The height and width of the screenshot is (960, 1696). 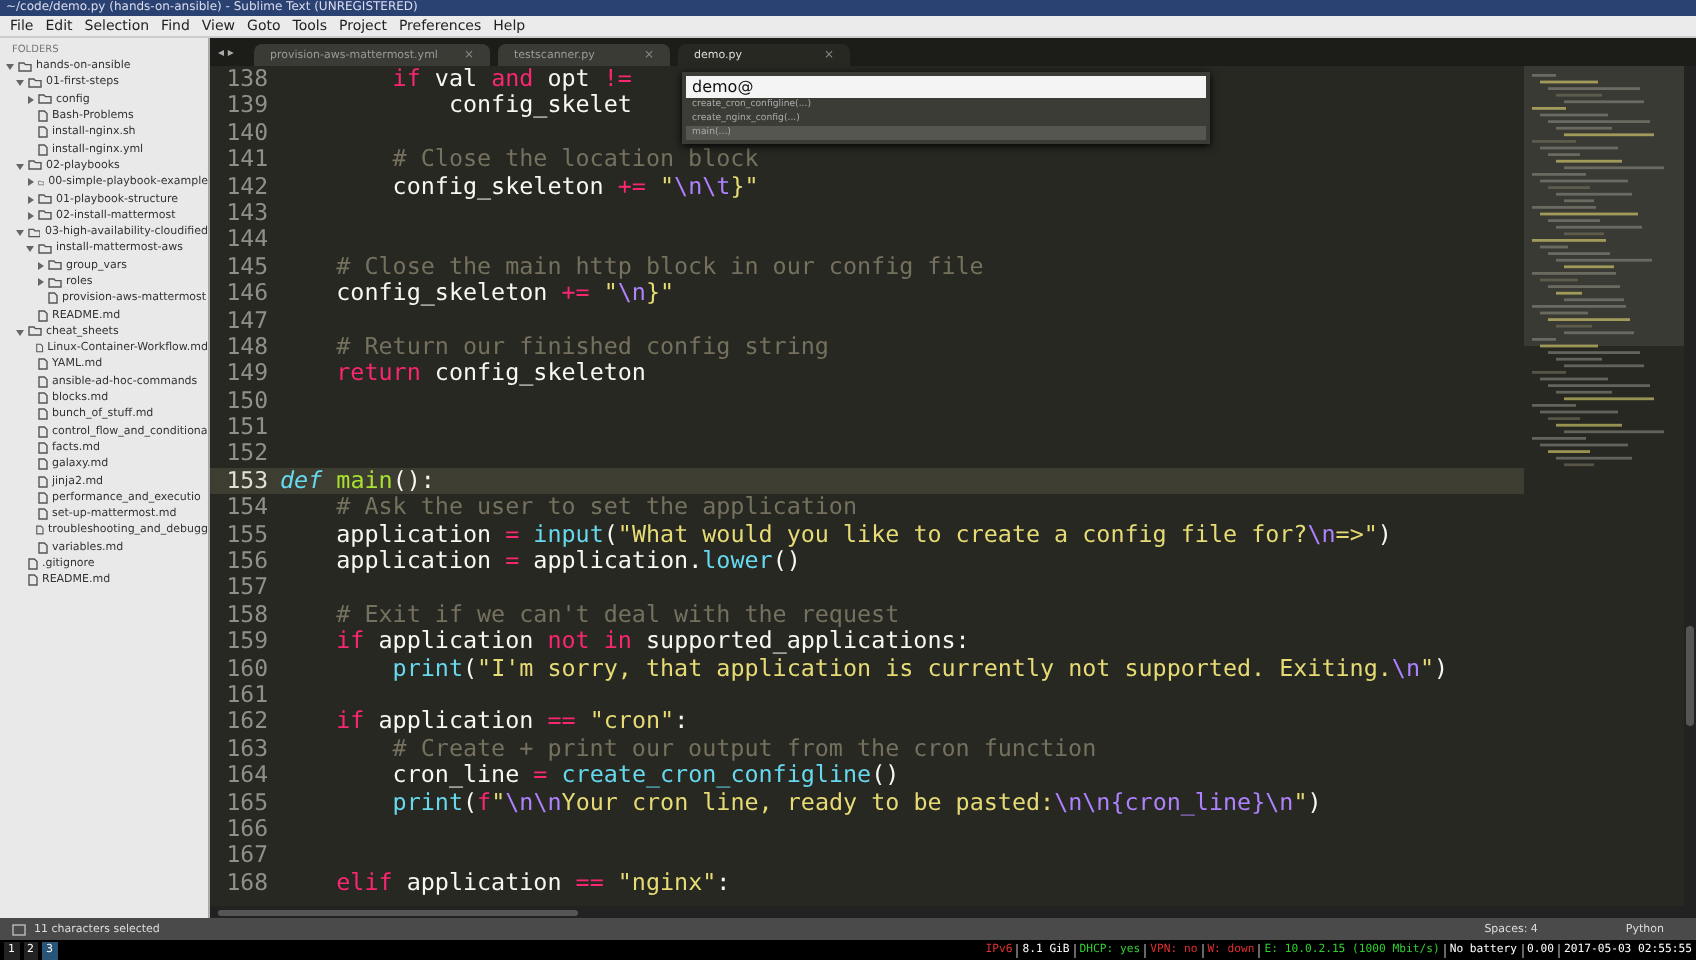 I want to click on line-number: 139, so click(x=246, y=106).